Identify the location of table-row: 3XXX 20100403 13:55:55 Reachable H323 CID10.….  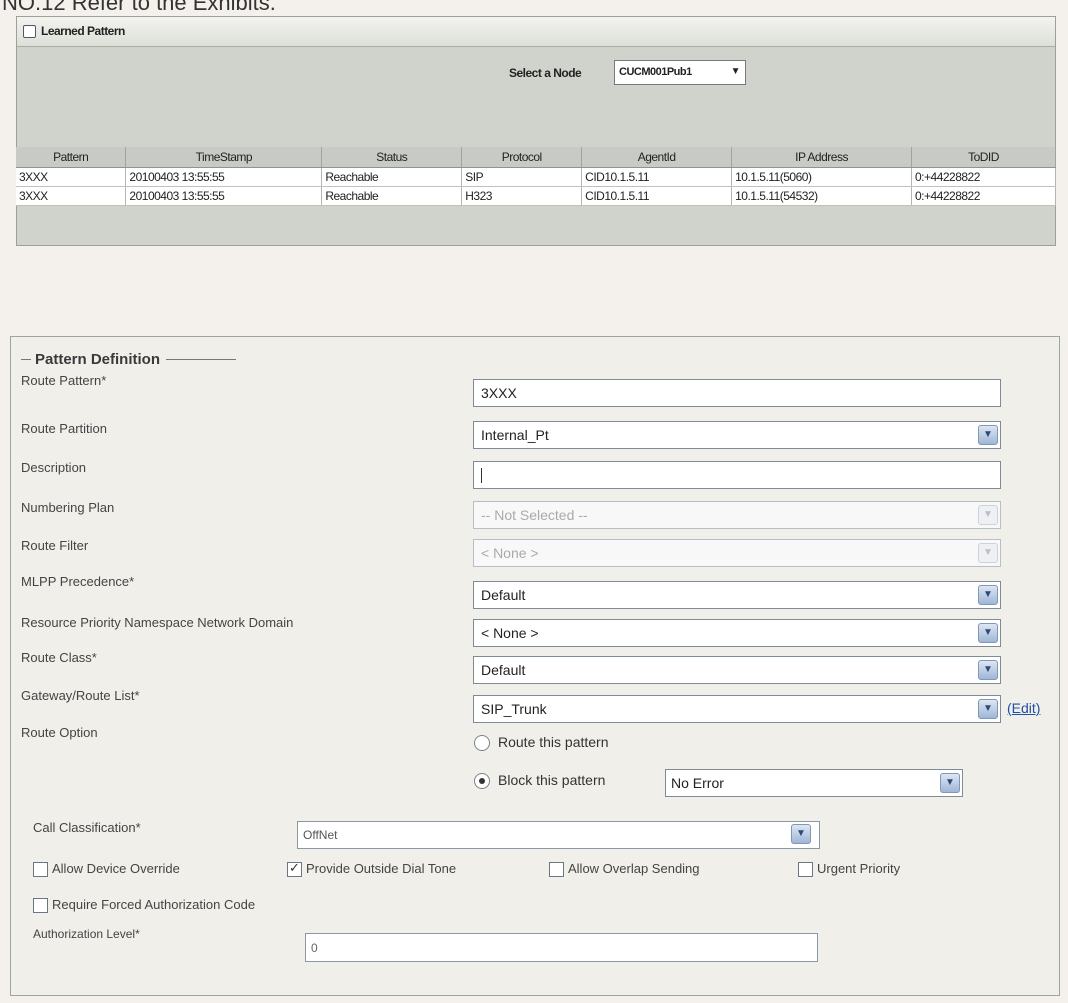
(536, 196).